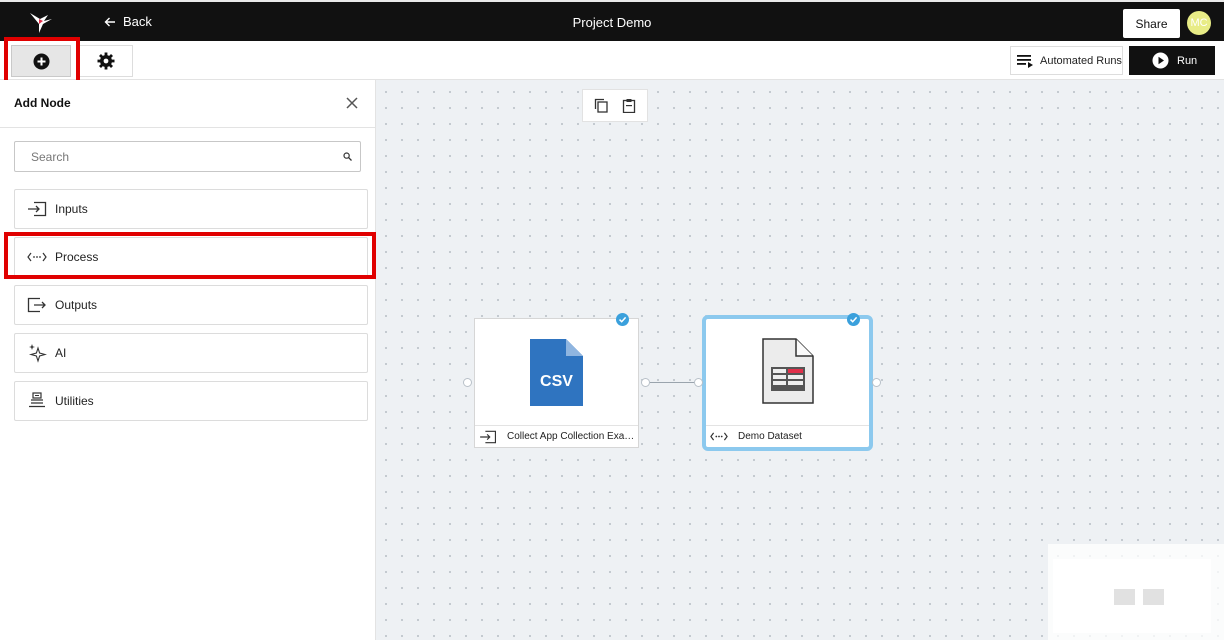 This screenshot has width=1224, height=640. I want to click on back-button: Back, so click(128, 21).